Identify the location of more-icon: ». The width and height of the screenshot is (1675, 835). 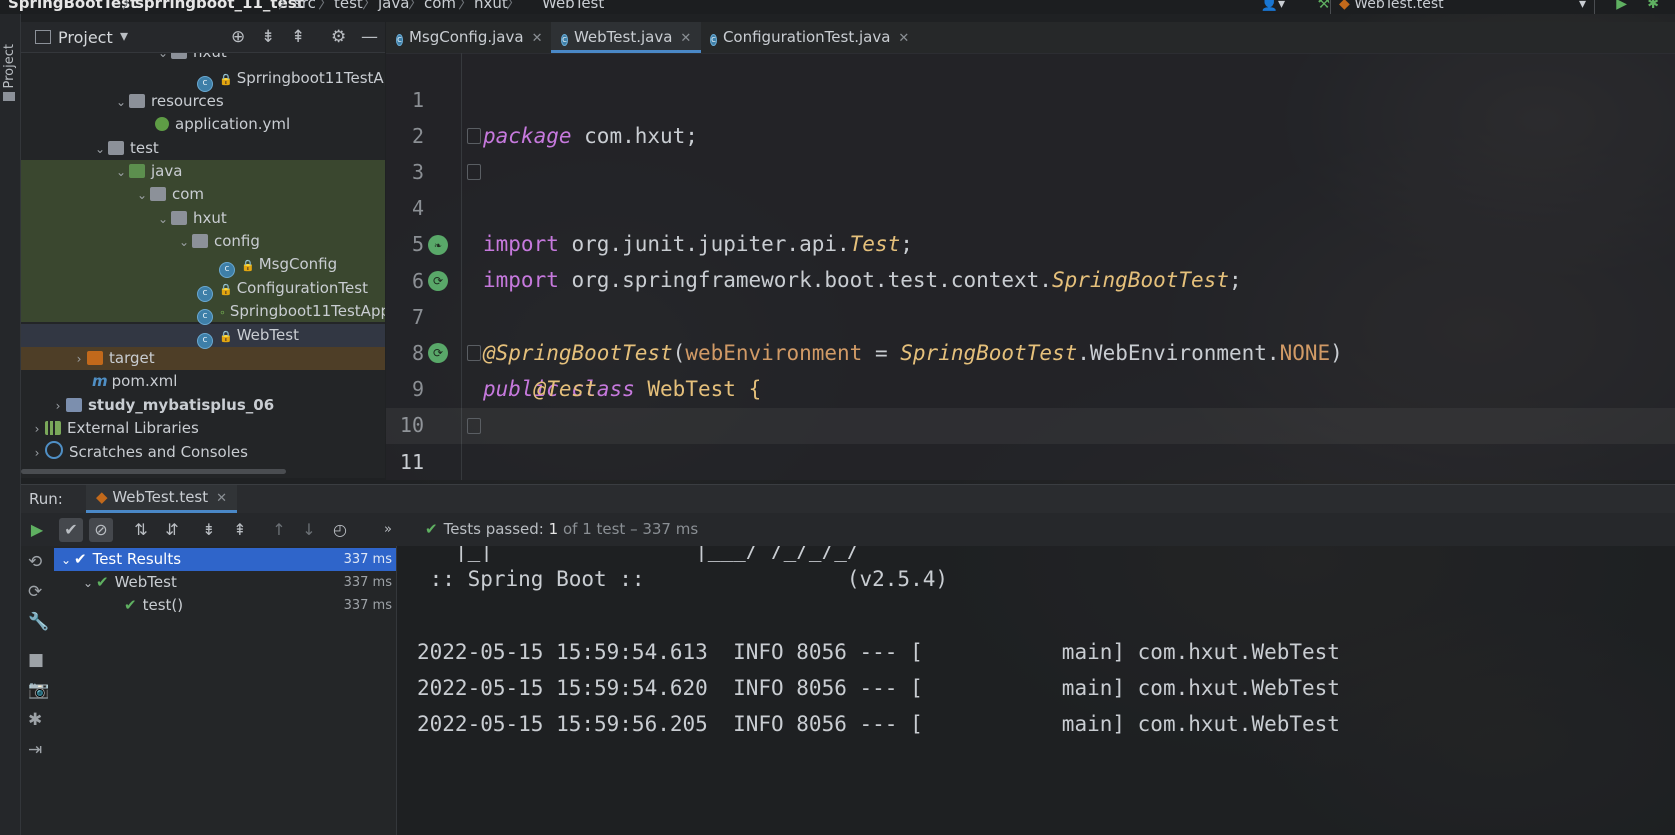
(388, 530).